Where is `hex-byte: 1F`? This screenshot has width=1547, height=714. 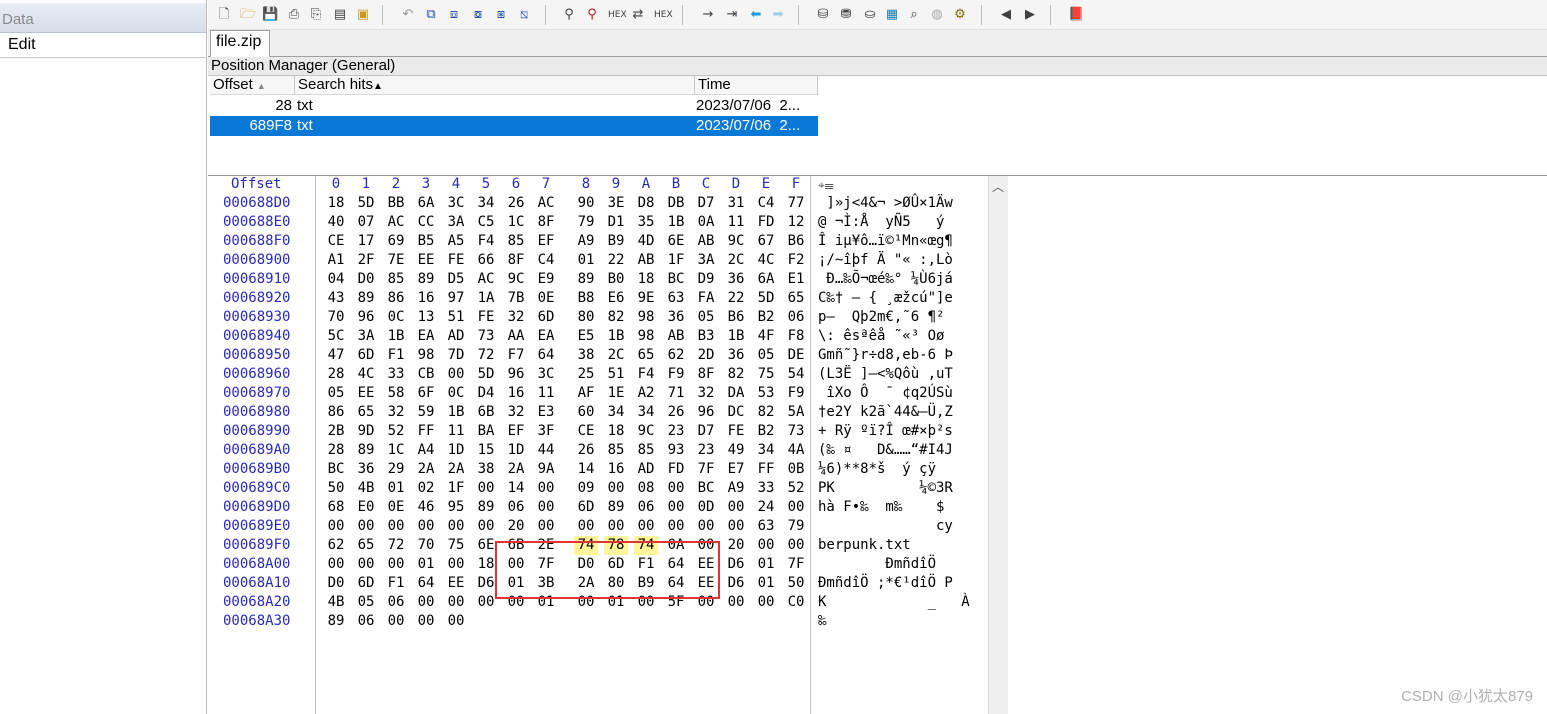 hex-byte: 1F is located at coordinates (676, 260).